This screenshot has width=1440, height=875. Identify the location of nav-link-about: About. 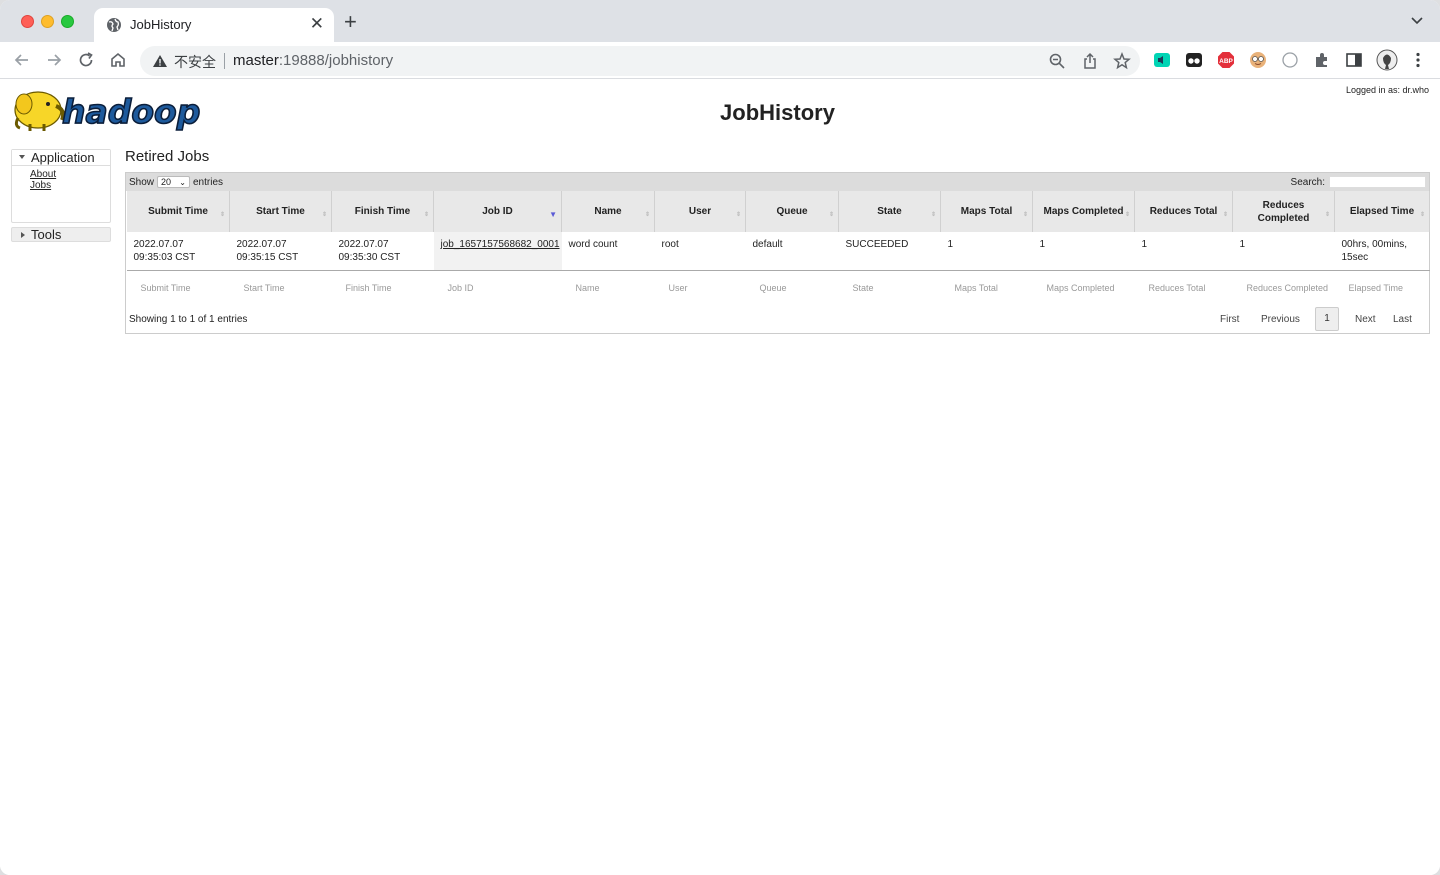
(70, 174).